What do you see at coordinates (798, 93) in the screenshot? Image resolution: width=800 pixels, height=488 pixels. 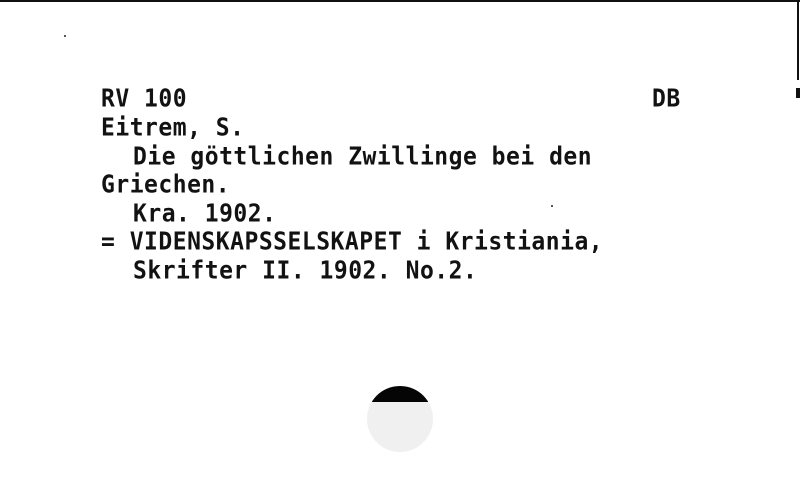 I see `edge-mark` at bounding box center [798, 93].